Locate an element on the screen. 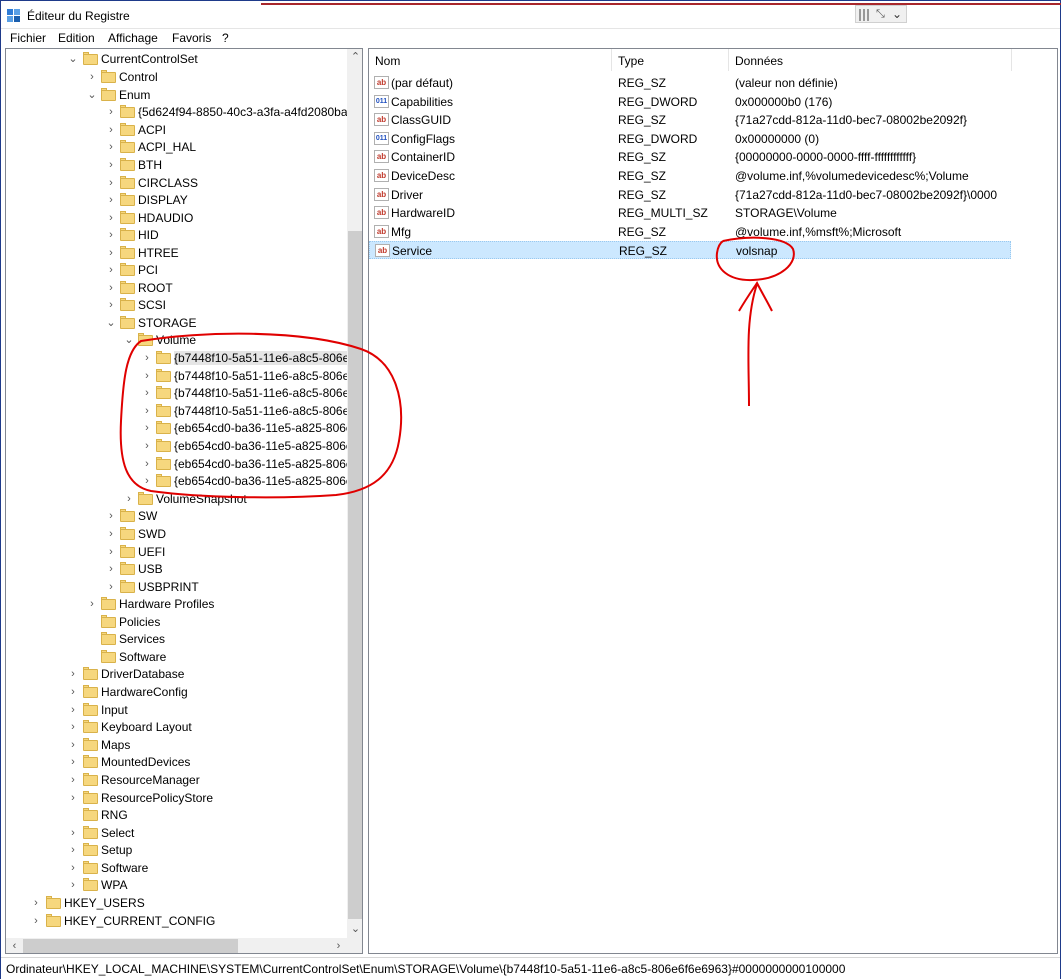 The width and height of the screenshot is (1061, 979). tree-item: › Keyboard Layout is located at coordinates (176, 727).